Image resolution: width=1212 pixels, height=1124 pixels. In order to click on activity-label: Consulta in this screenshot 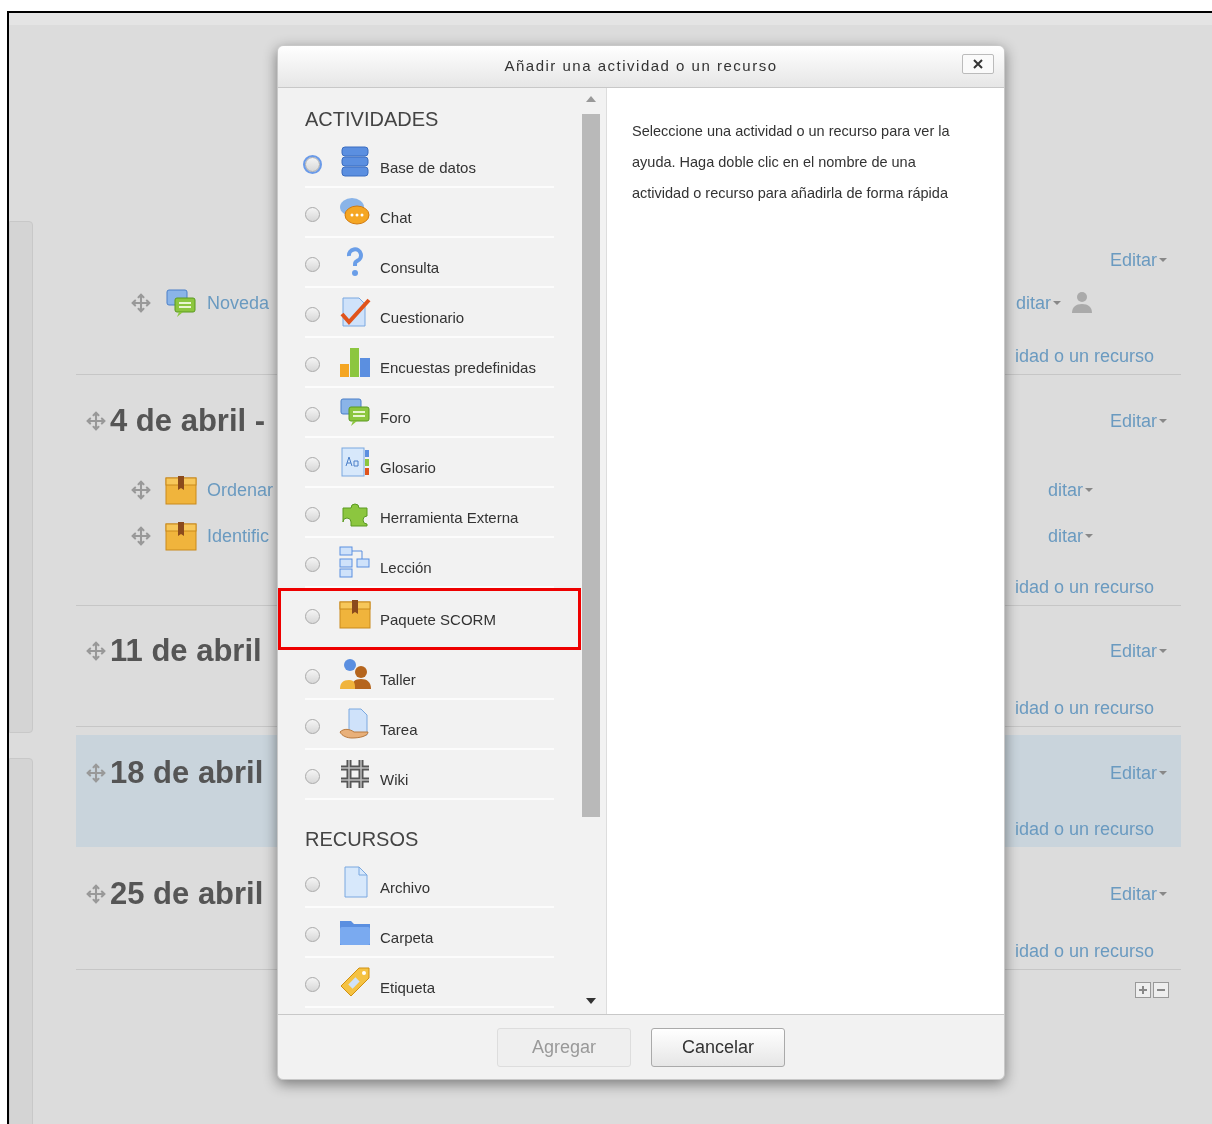, I will do `click(410, 267)`.